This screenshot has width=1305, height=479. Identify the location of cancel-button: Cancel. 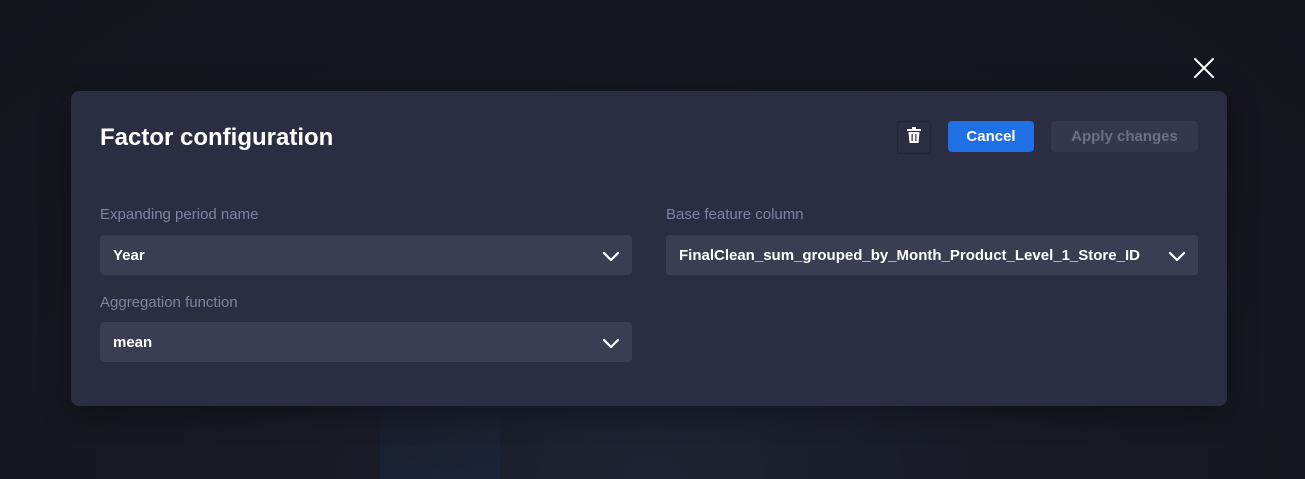
(991, 136).